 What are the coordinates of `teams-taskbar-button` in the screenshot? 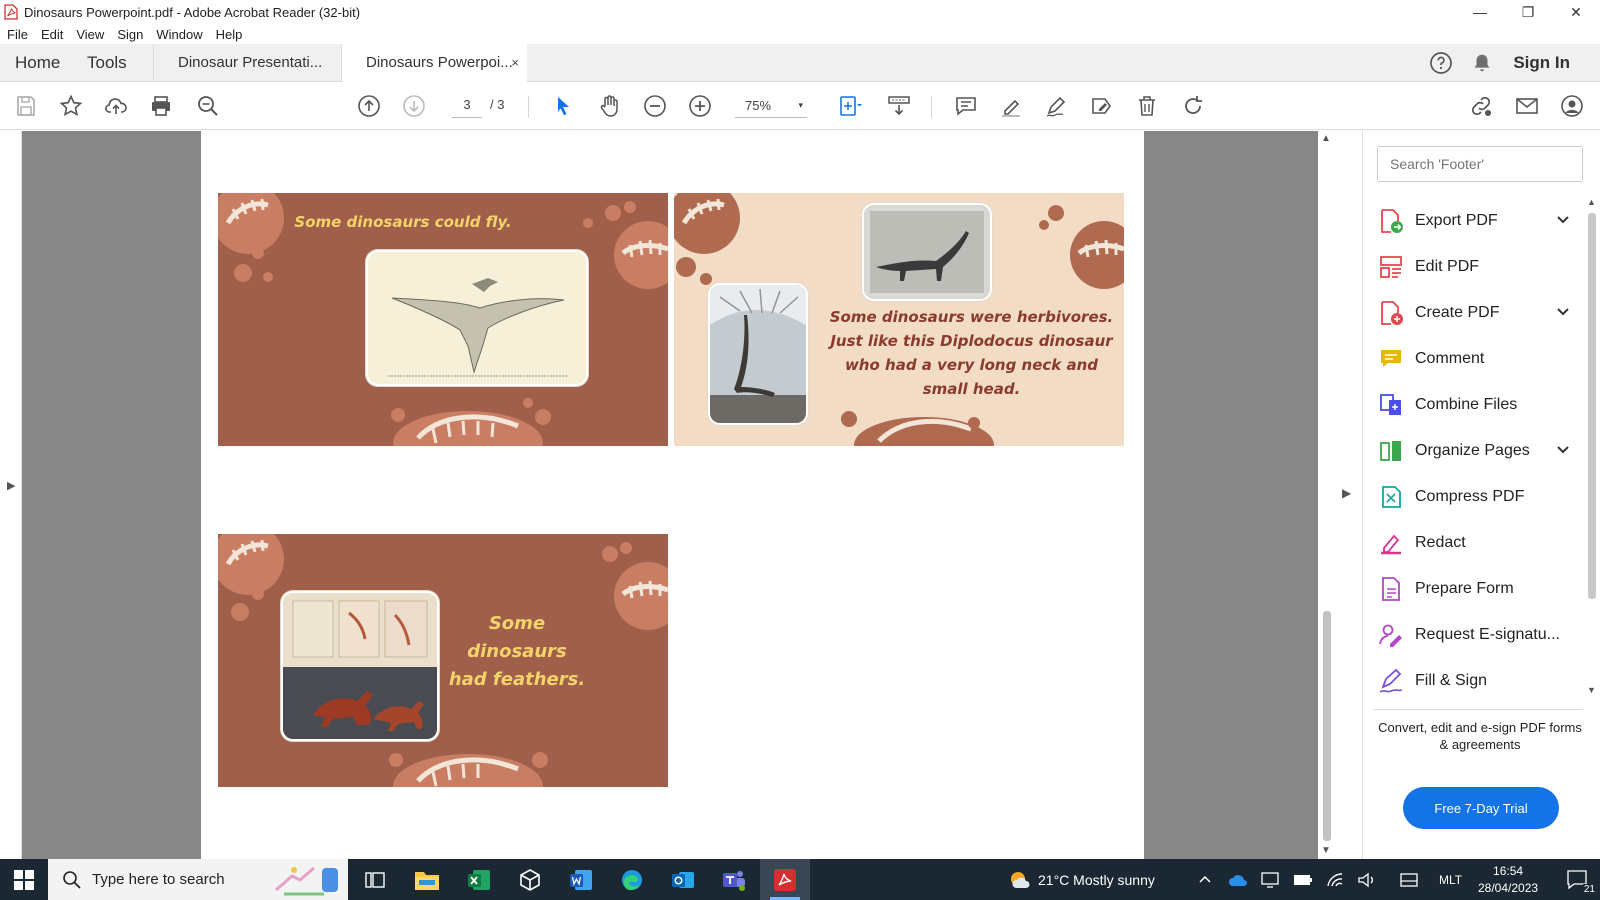 It's located at (734, 879).